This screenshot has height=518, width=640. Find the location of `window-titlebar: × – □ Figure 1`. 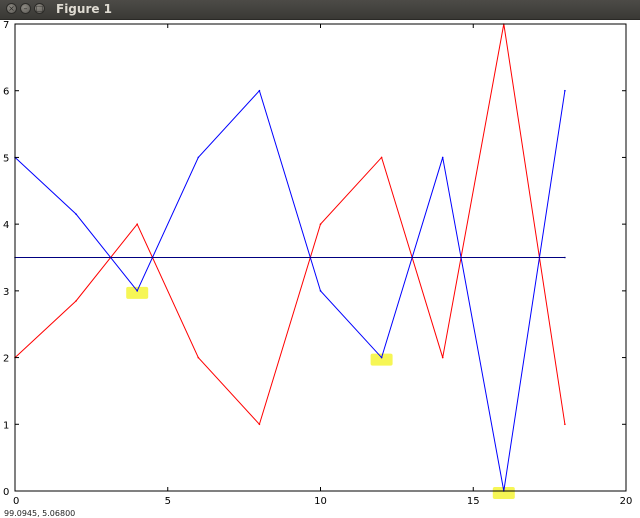

window-titlebar: × – □ Figure 1 is located at coordinates (320, 10).